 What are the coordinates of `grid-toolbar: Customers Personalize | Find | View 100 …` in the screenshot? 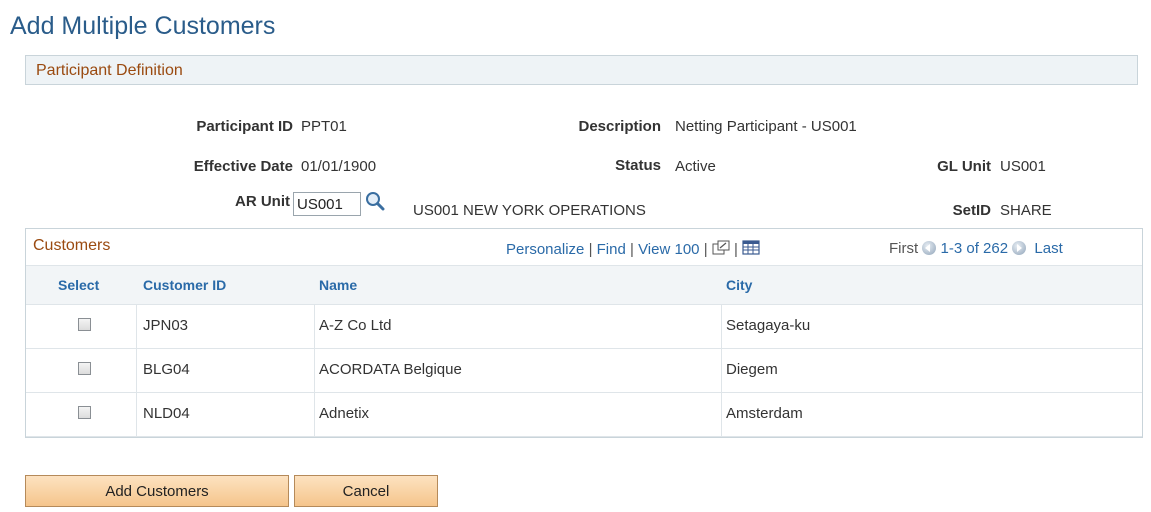 It's located at (584, 247).